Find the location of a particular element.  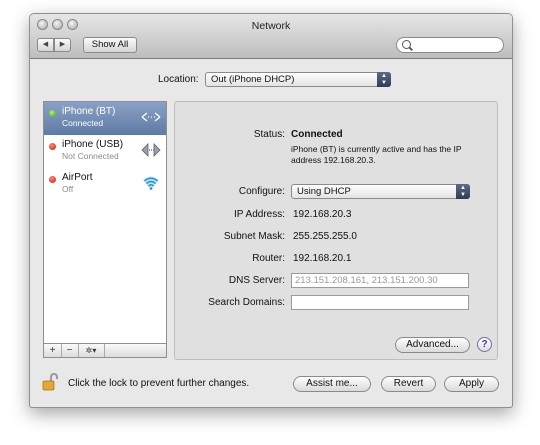

subnet-mask-value: 255.255.255.0 is located at coordinates (325, 236).